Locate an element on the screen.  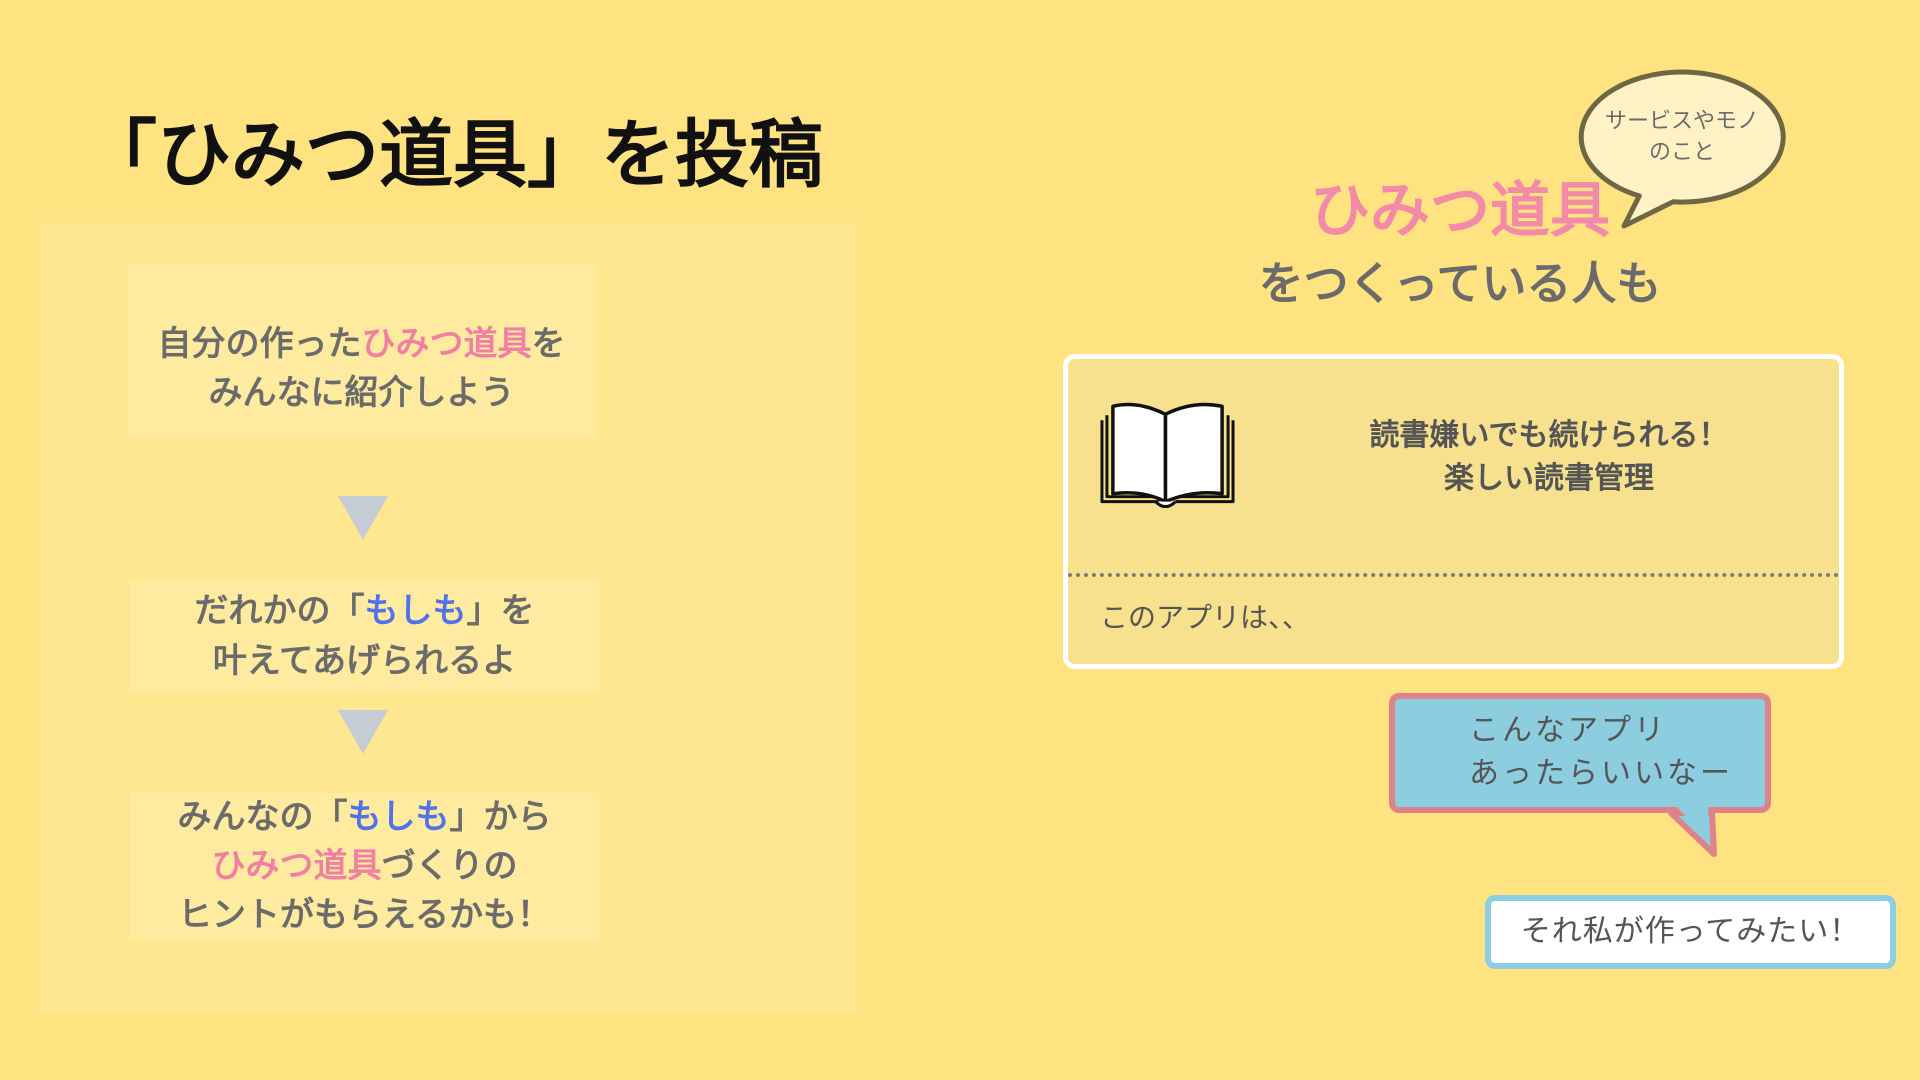
step-box-1: 自分の作ったひみつ道具を みんなに紹介しよう is located at coordinates (361, 351).